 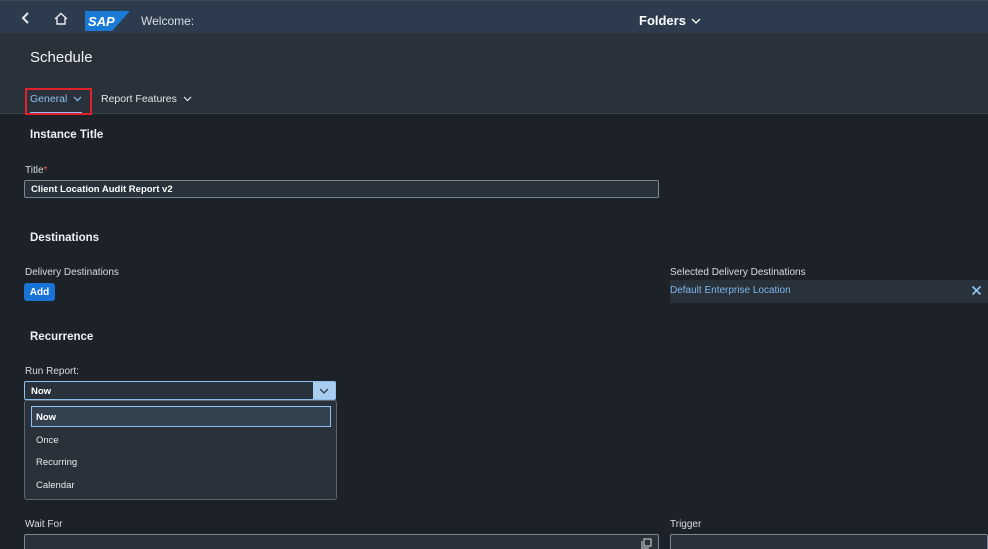 What do you see at coordinates (72, 272) in the screenshot?
I see `delivery-destinations-label: Delivery Destinations` at bounding box center [72, 272].